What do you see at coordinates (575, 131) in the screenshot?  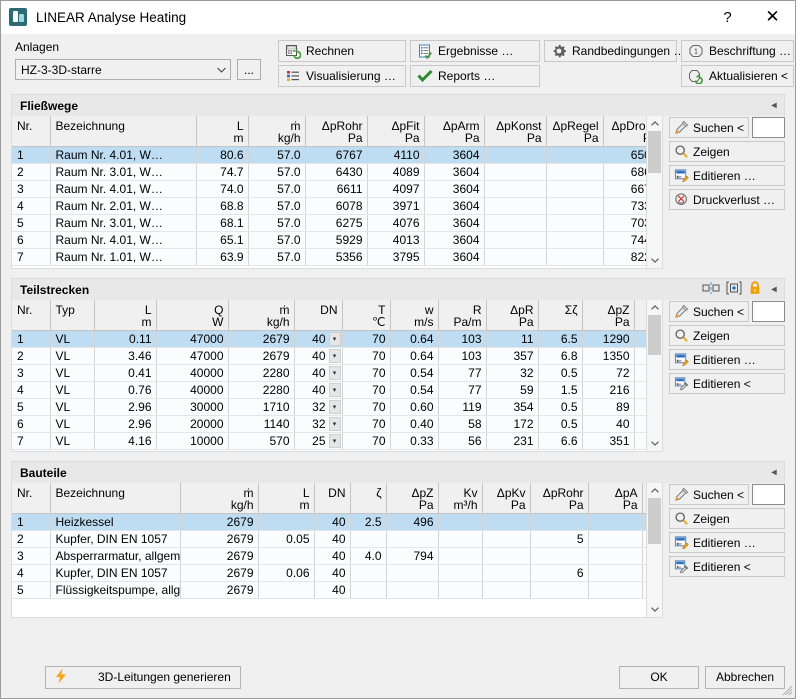 I see `column-header-pRegel: ΔpRegel Pa` at bounding box center [575, 131].